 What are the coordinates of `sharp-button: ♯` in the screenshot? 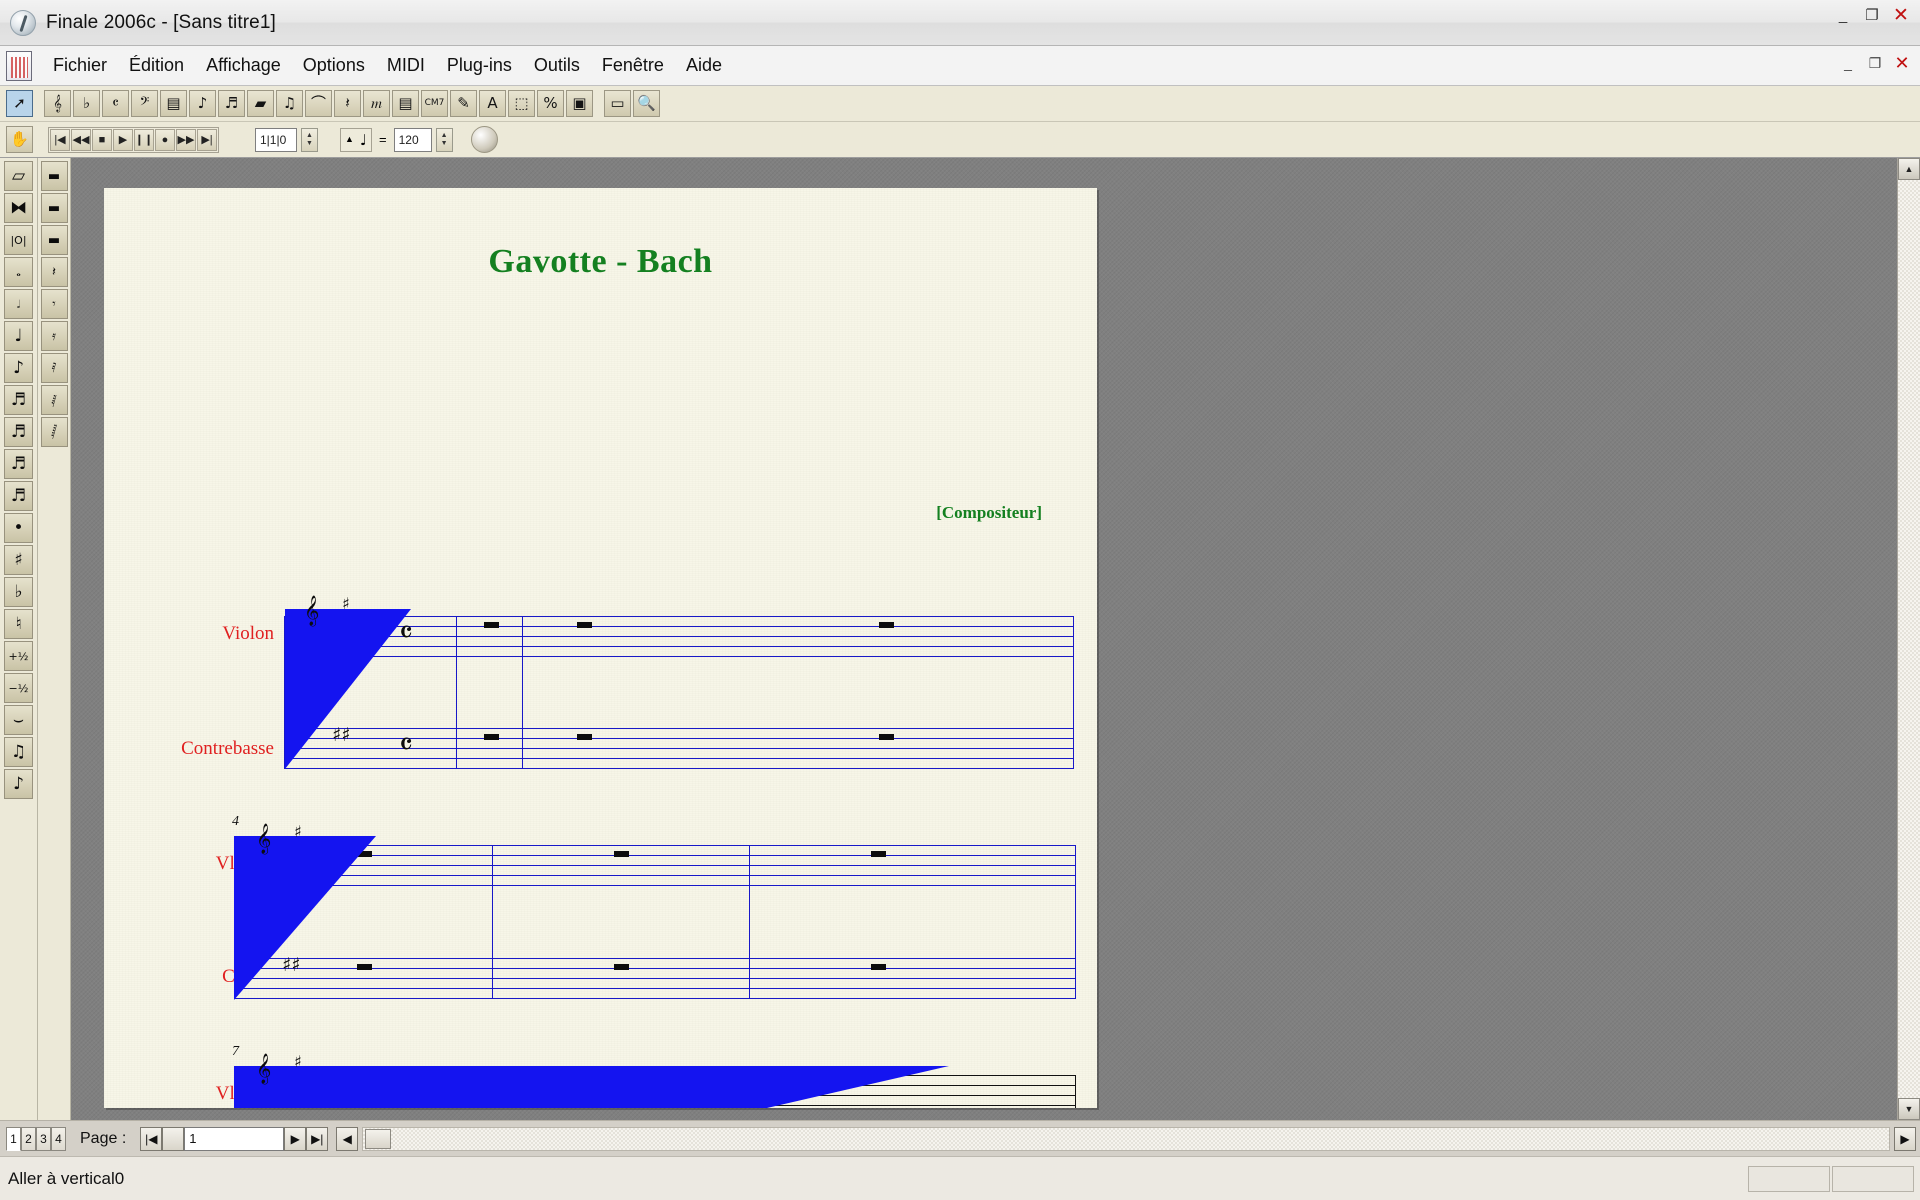 It's located at (18, 560).